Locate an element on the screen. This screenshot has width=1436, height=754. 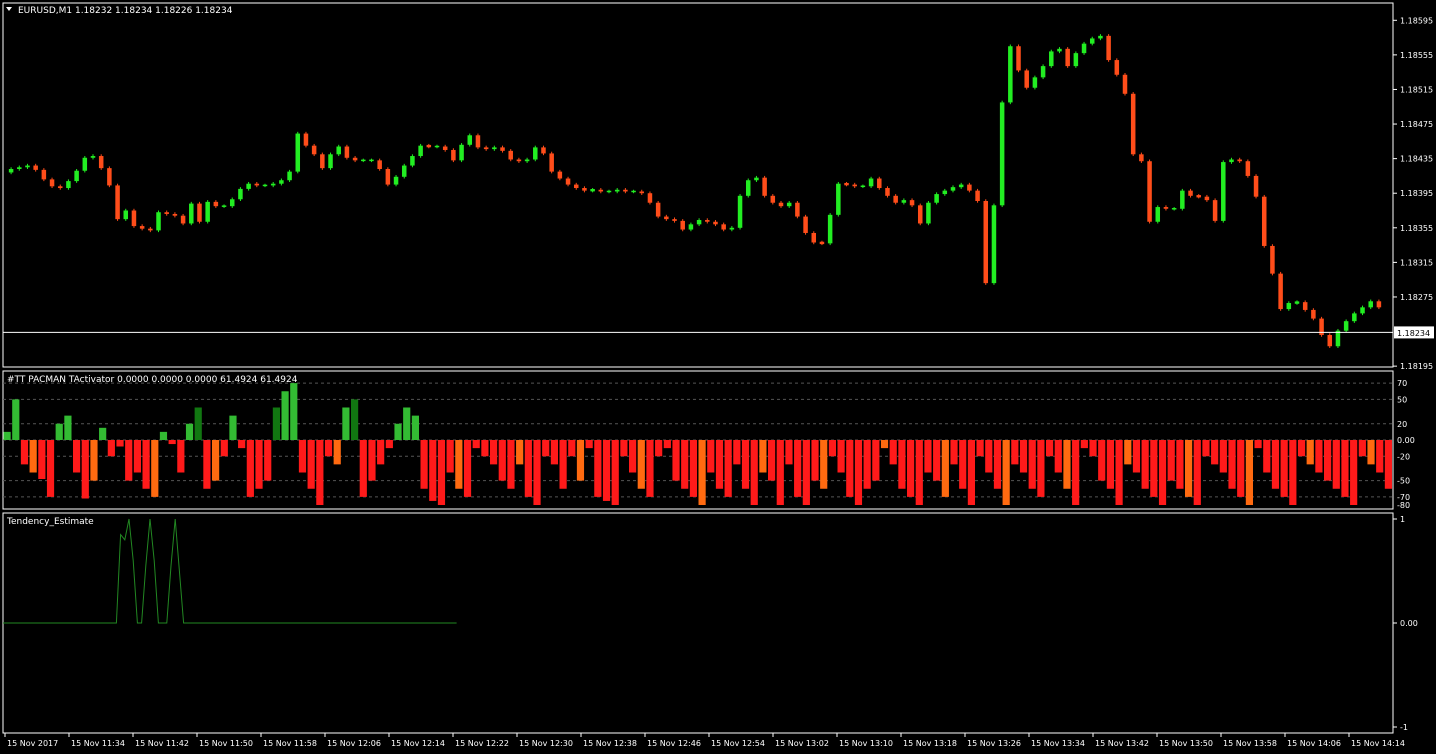
time-axis-label: 15 Nov 2017 is located at coordinates (32, 743).